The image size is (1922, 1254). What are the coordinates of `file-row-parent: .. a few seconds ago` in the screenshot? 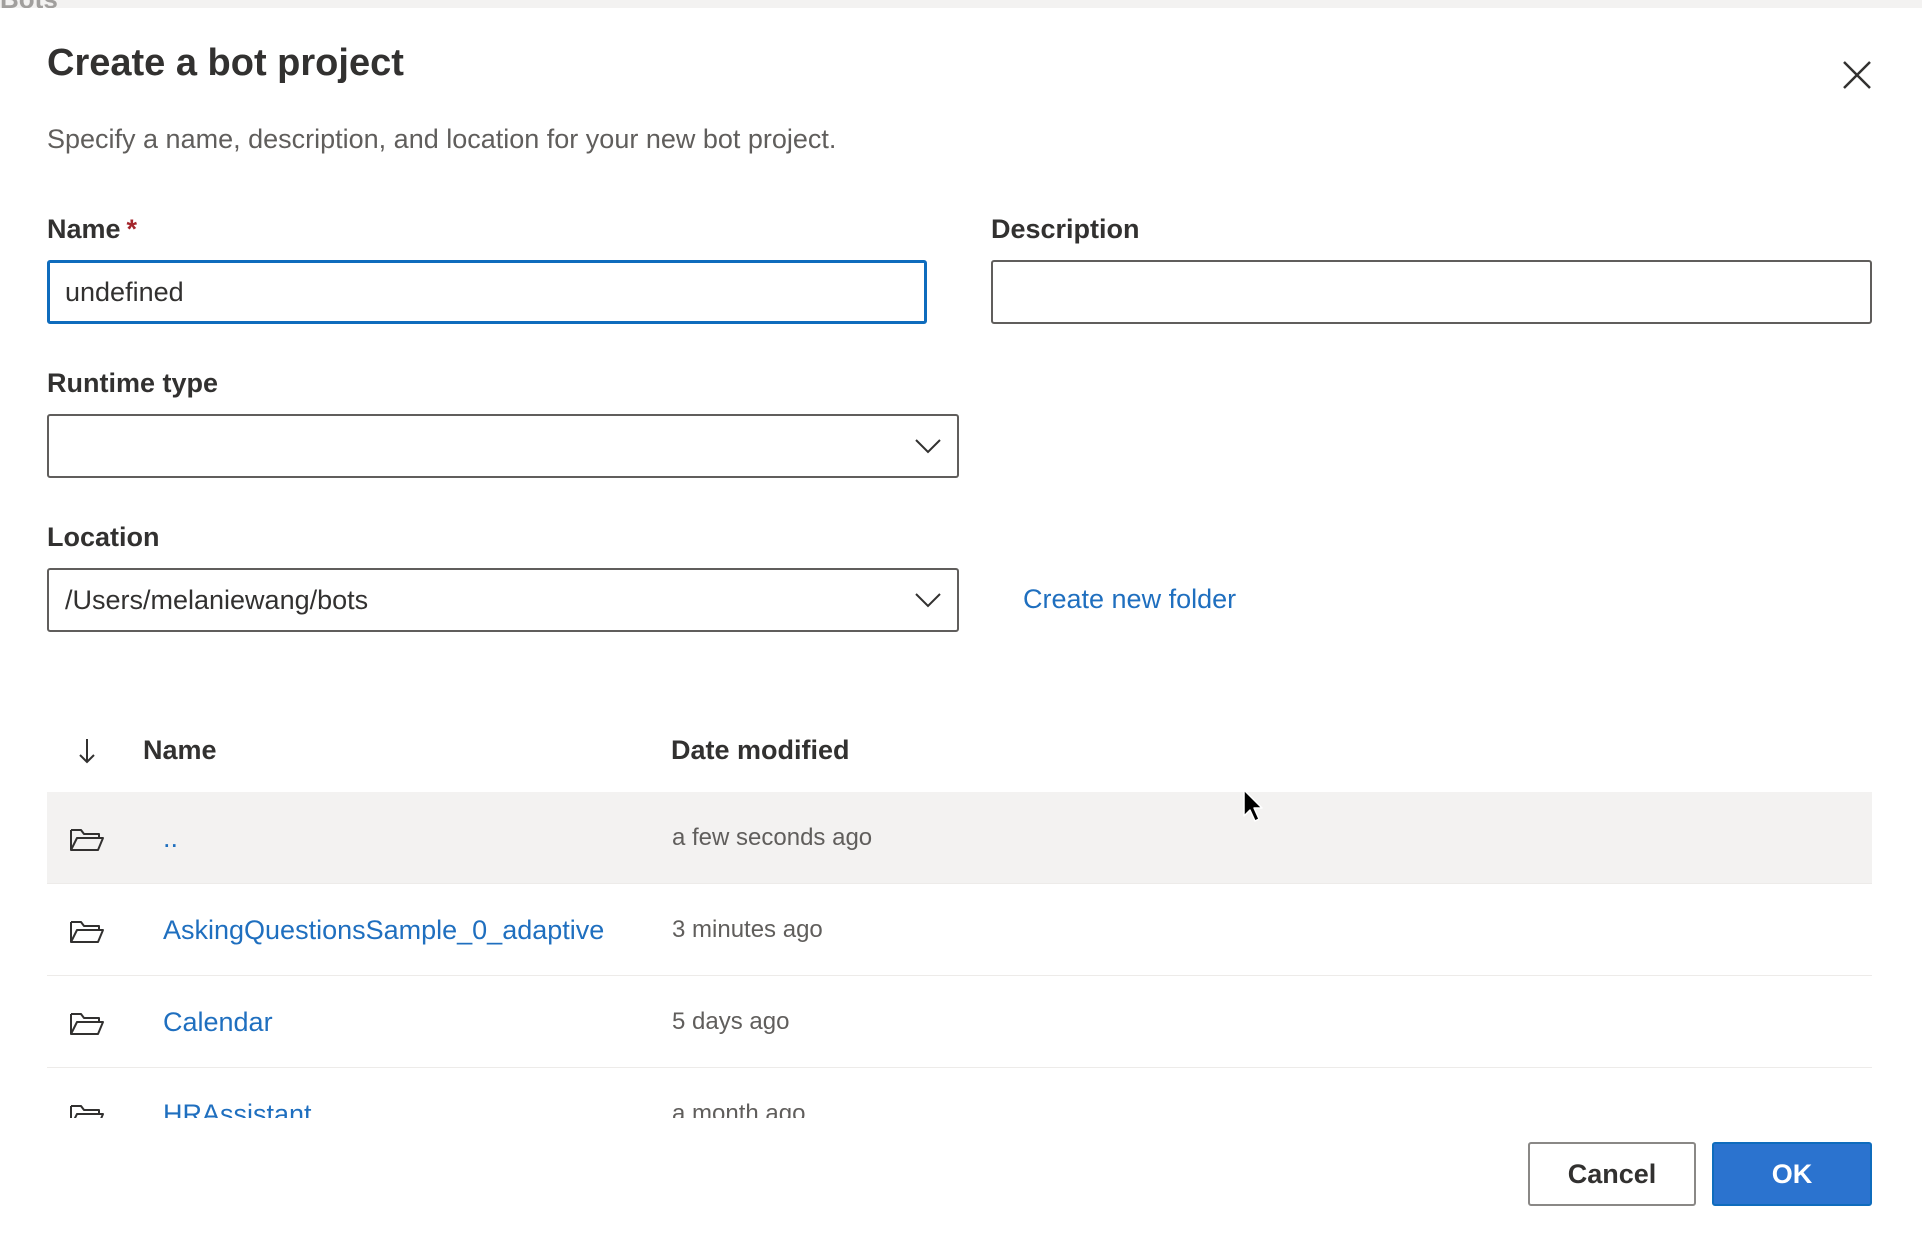 It's located at (959, 838).